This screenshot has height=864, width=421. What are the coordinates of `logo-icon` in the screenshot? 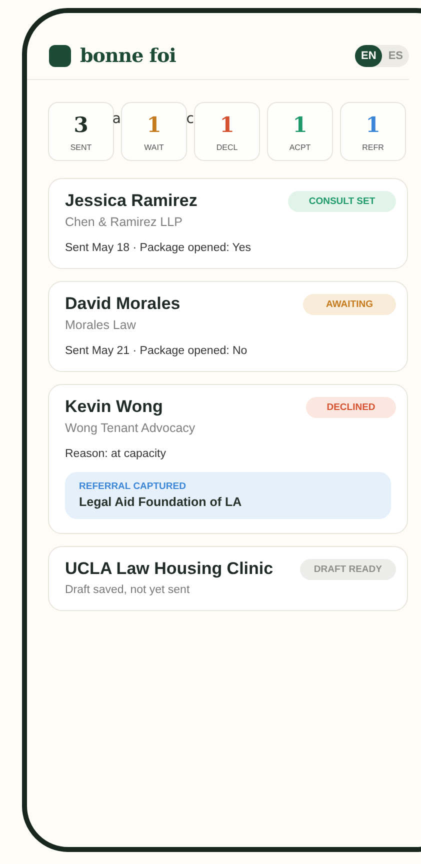 It's located at (60, 56).